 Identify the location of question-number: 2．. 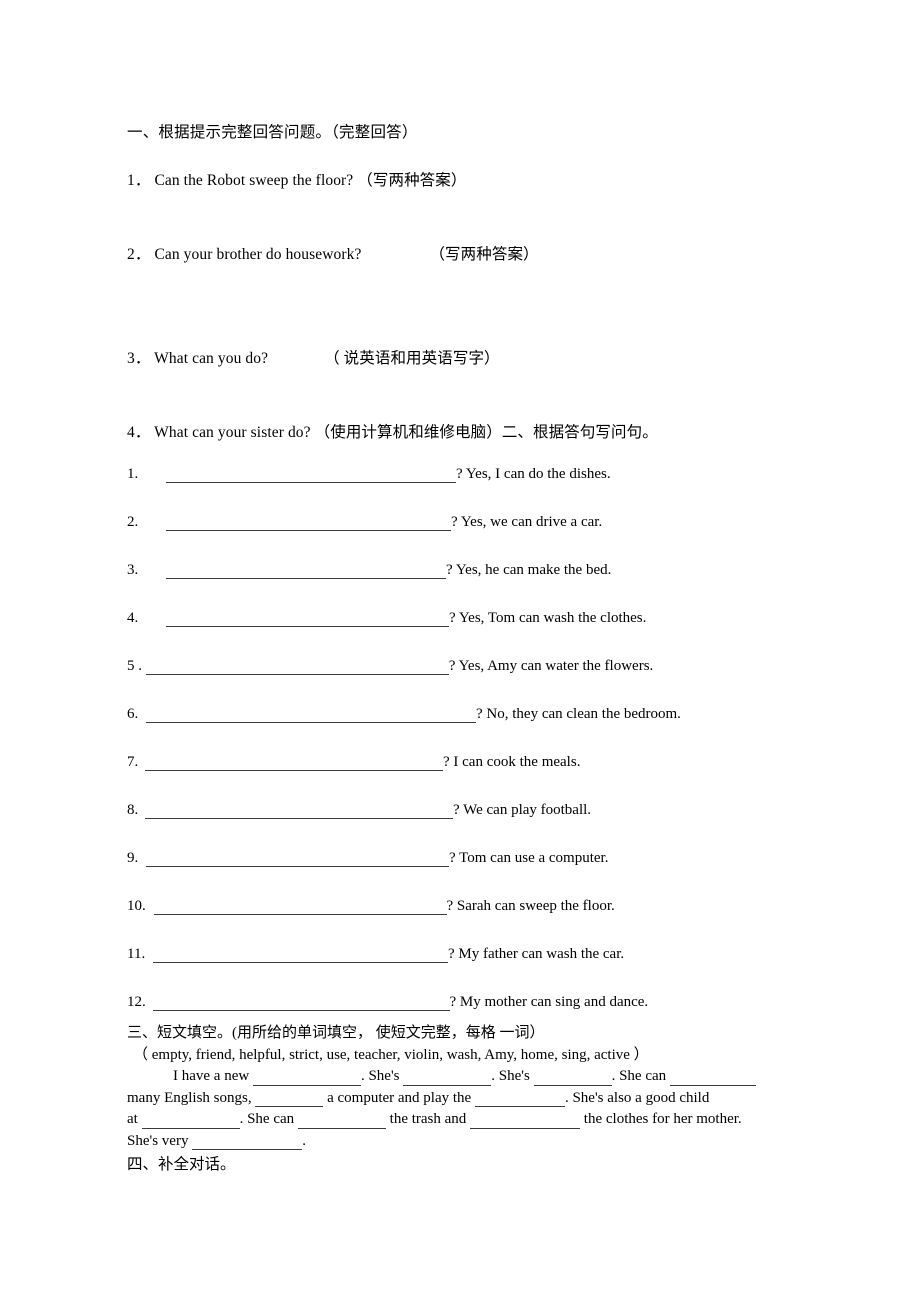
(139, 254).